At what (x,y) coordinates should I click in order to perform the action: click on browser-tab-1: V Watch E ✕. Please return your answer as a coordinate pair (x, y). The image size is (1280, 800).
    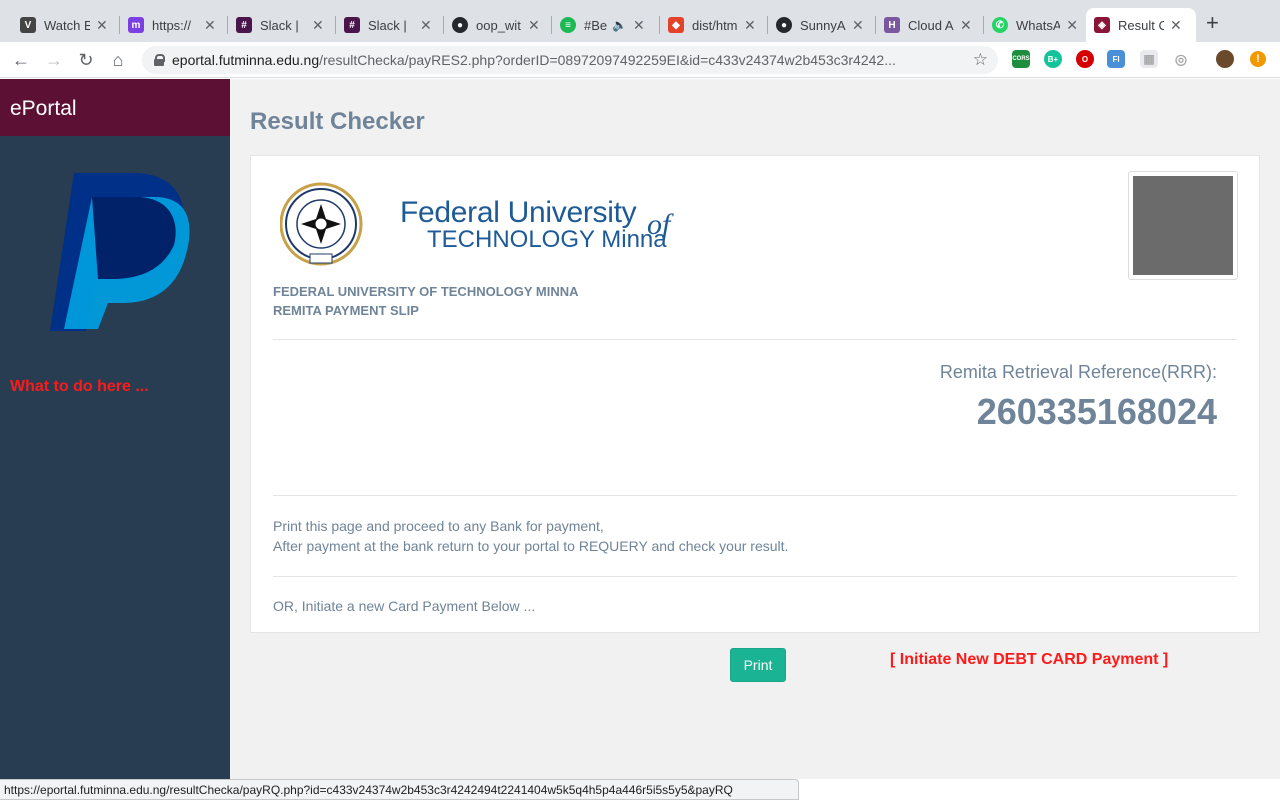
    Looking at the image, I should click on (66, 25).